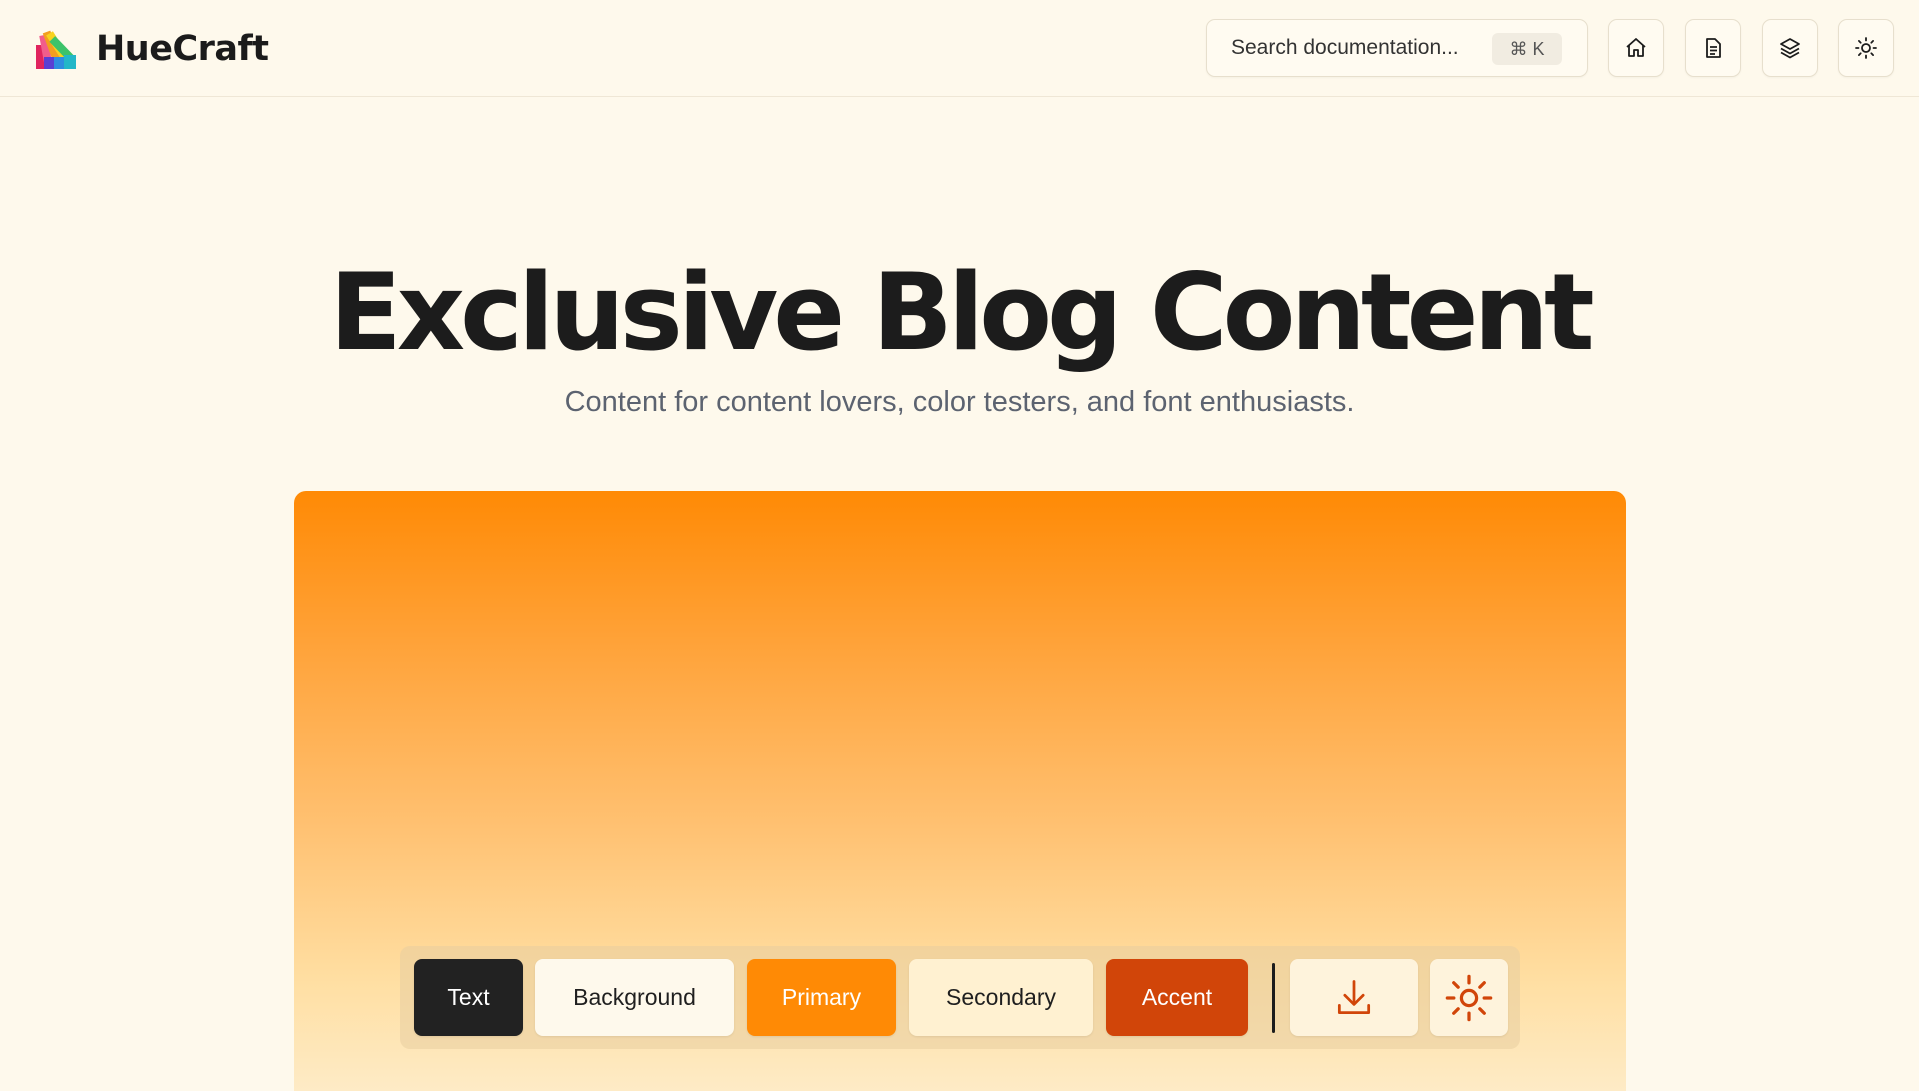 This screenshot has height=1091, width=1919. I want to click on layers-button, so click(1790, 48).